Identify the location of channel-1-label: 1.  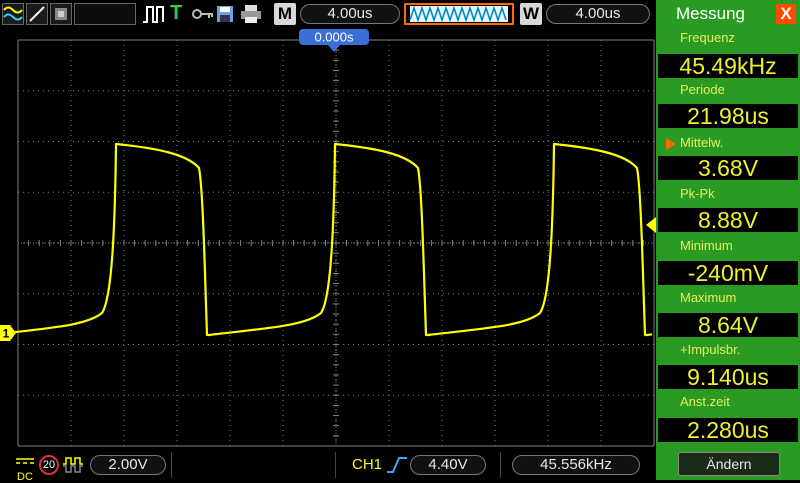
(6, 334).